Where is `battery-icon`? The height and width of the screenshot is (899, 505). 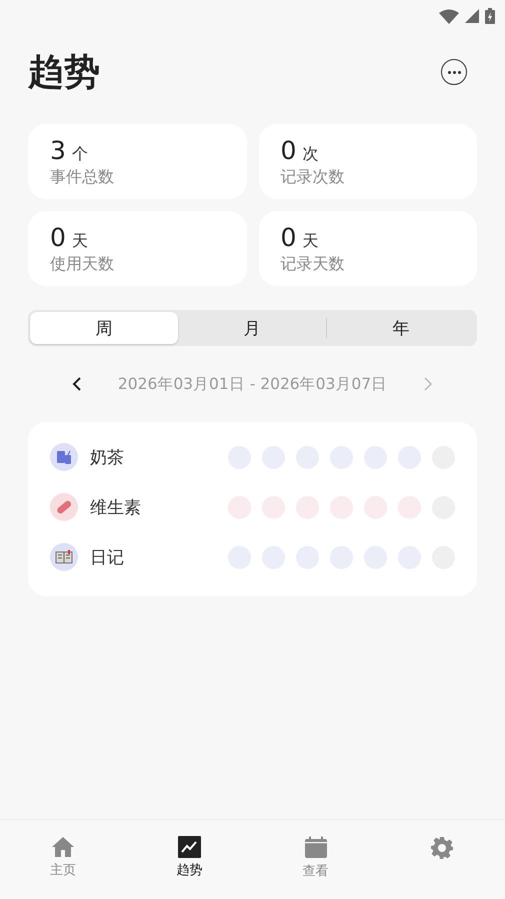
battery-icon is located at coordinates (490, 16).